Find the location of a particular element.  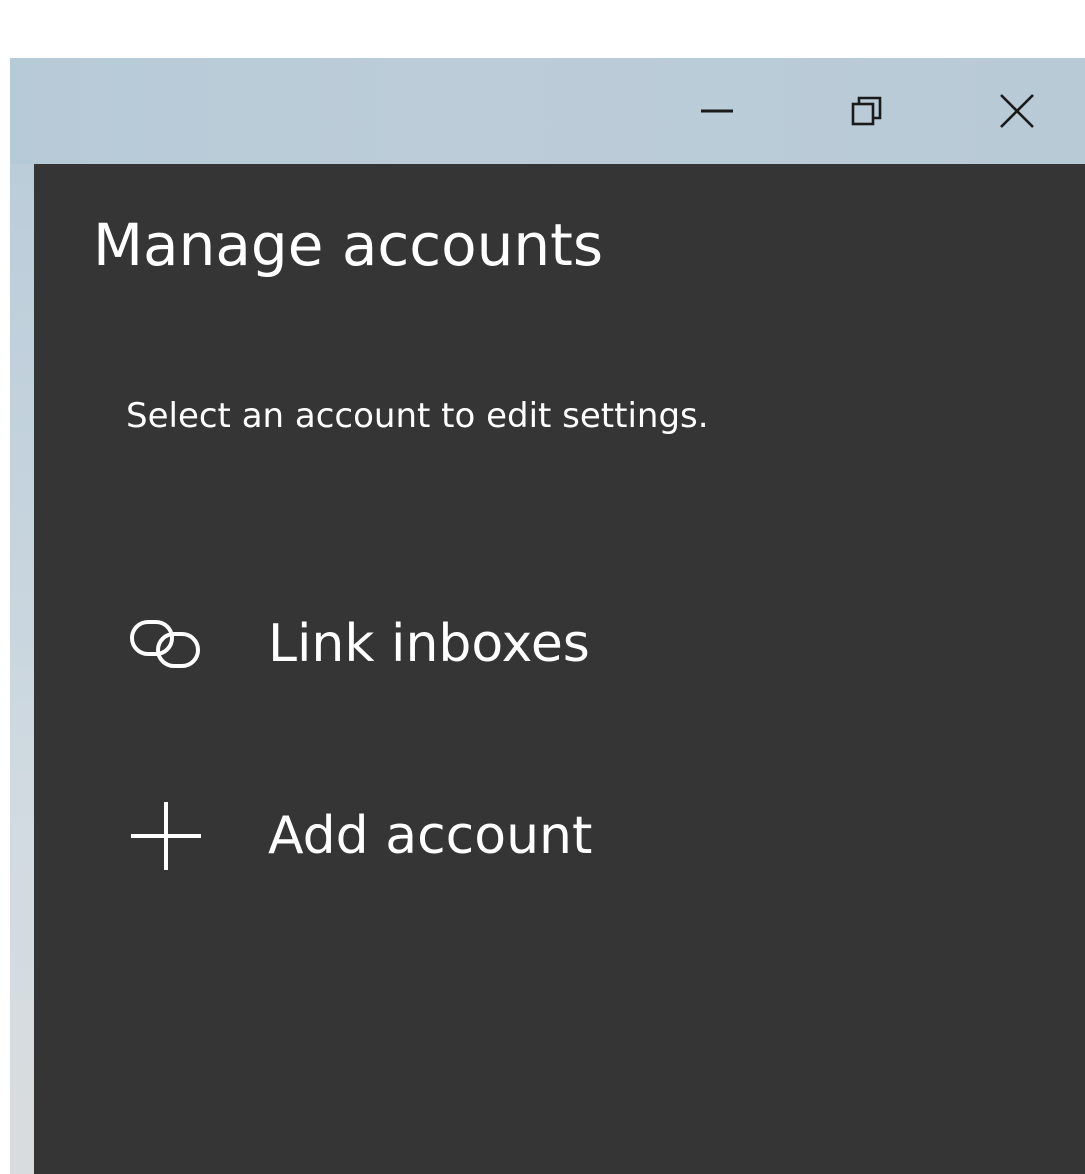

close-icon is located at coordinates (1017, 111).